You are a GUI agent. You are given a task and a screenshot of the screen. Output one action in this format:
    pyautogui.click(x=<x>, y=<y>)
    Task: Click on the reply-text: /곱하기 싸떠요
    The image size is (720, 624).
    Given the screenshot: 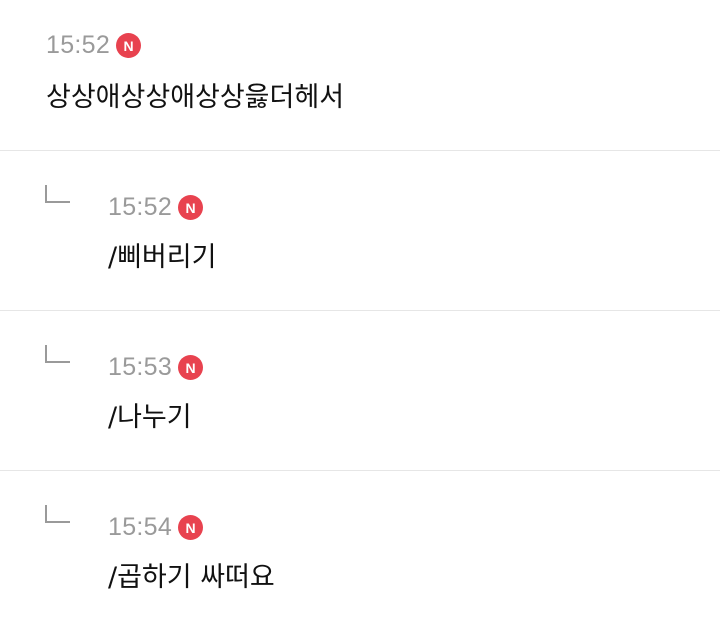 What is the action you would take?
    pyautogui.click(x=191, y=577)
    